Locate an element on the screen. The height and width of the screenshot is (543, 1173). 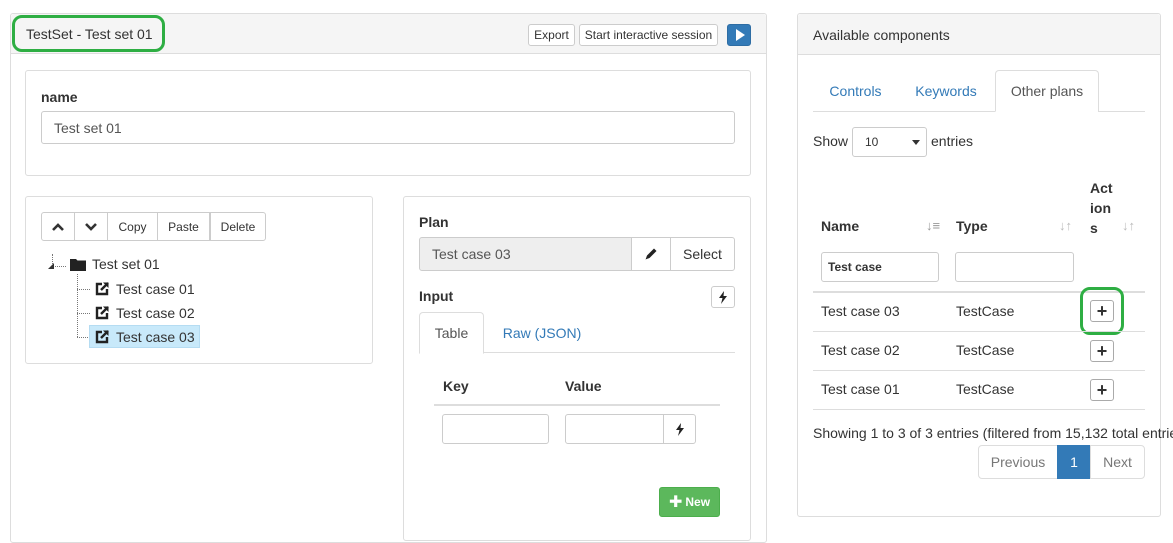
row-name: Test case 01 is located at coordinates (860, 389).